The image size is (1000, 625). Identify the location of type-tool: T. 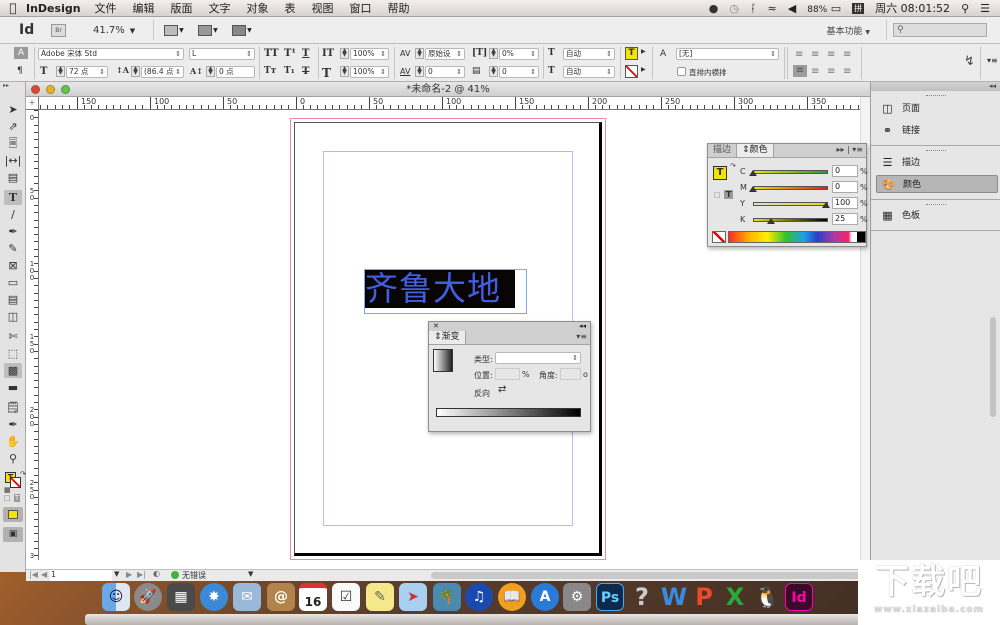
(13, 197).